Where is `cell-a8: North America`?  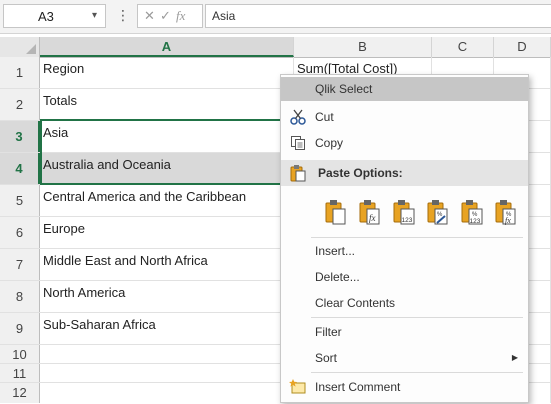 cell-a8: North America is located at coordinates (167, 296).